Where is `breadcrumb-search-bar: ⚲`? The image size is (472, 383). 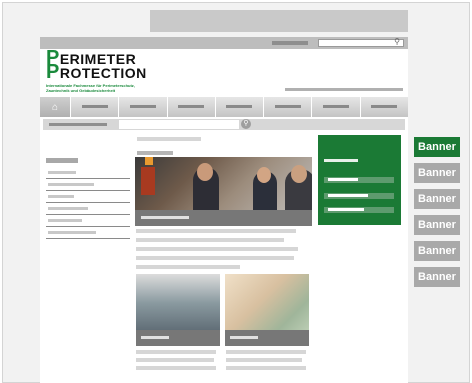 breadcrumb-search-bar: ⚲ is located at coordinates (224, 124).